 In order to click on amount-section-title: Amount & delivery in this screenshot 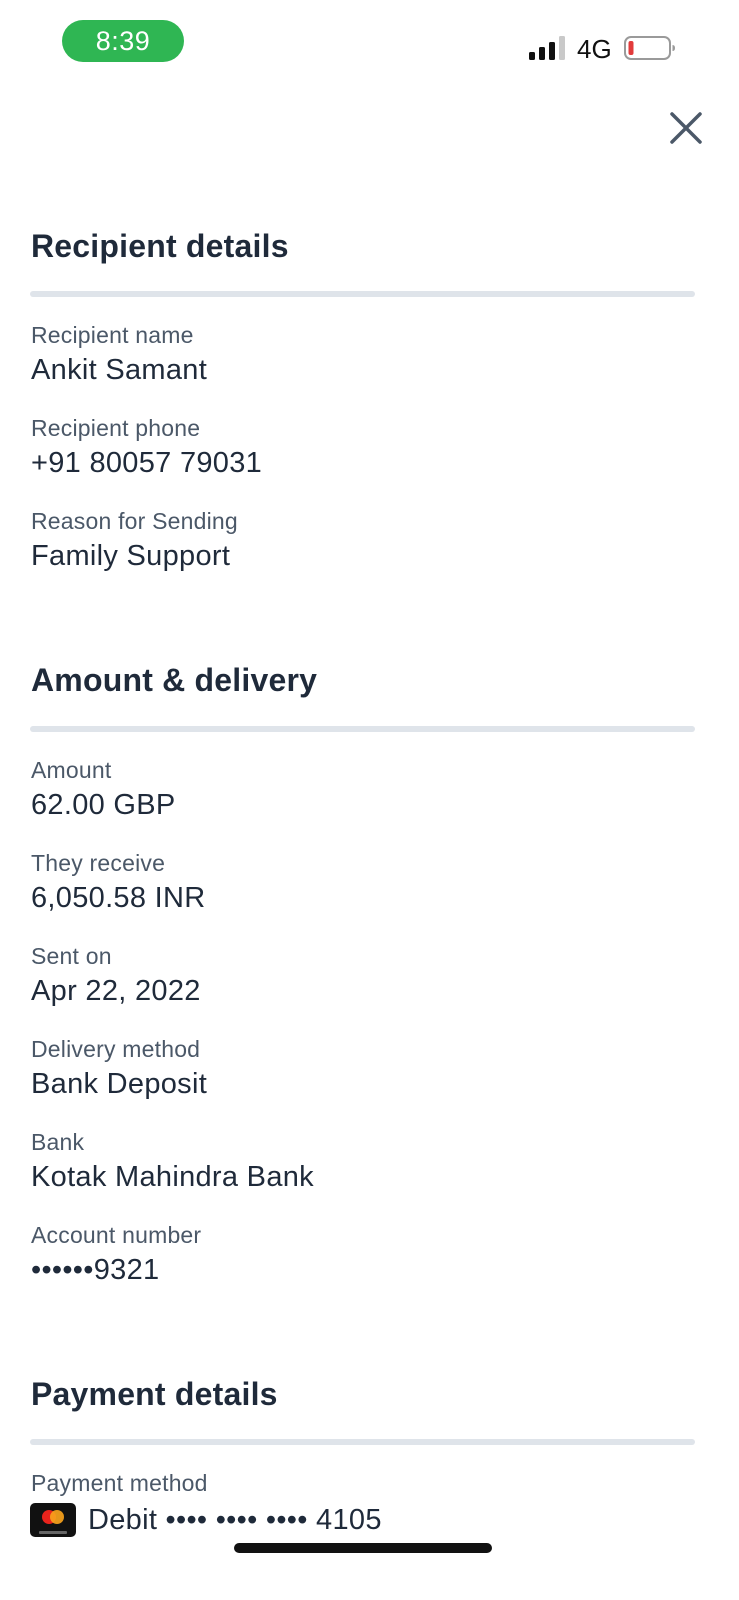, I will do `click(174, 680)`.